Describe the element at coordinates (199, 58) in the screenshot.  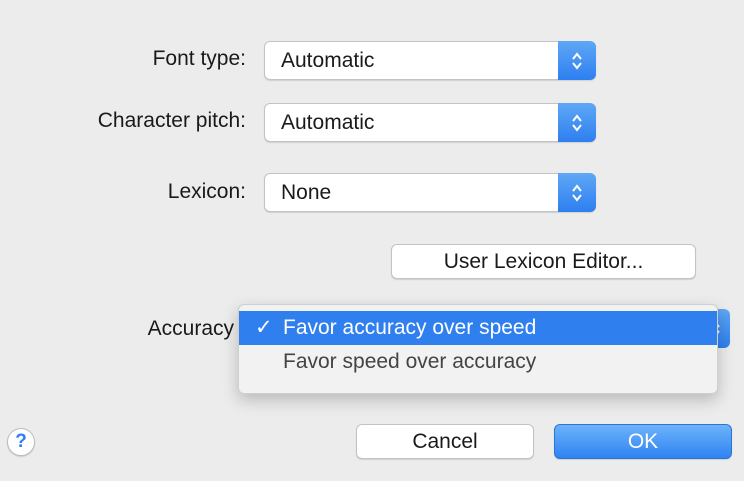
I see `font-type-label: Font type:` at that location.